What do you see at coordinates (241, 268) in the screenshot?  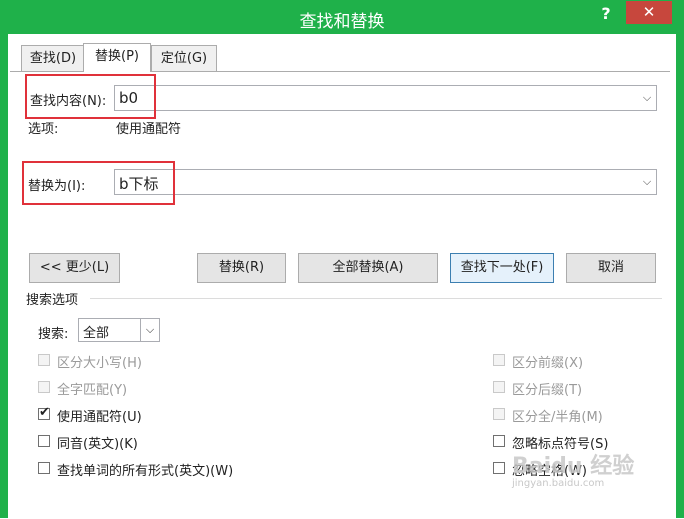 I see `replace-button: 替换(R)` at bounding box center [241, 268].